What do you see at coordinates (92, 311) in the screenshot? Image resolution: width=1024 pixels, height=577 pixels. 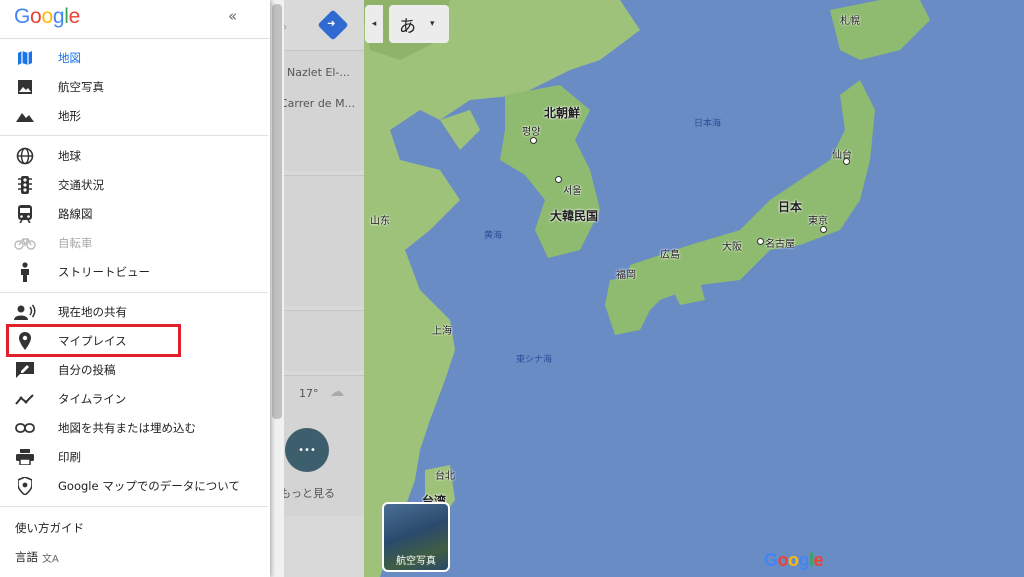 I see `menu-item-label: 現在地の共有` at bounding box center [92, 311].